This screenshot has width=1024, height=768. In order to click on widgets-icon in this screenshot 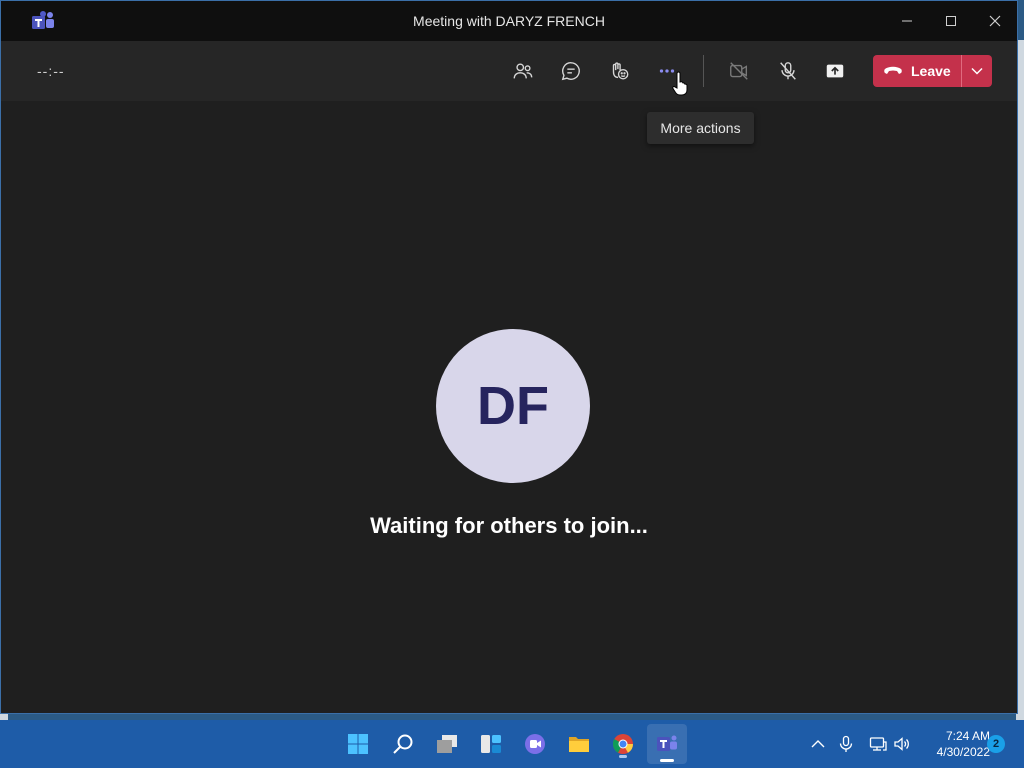, I will do `click(491, 744)`.